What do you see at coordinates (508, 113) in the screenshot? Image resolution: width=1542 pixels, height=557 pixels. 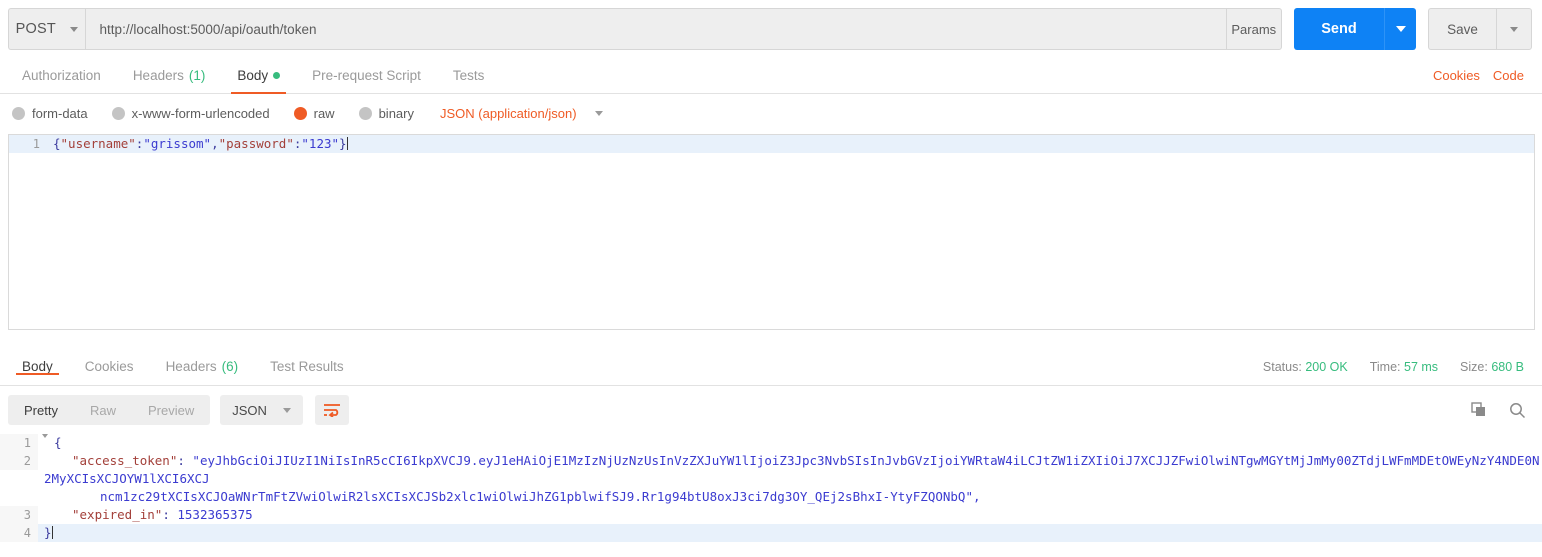 I see `content-type-label: JSON (application/json)` at bounding box center [508, 113].